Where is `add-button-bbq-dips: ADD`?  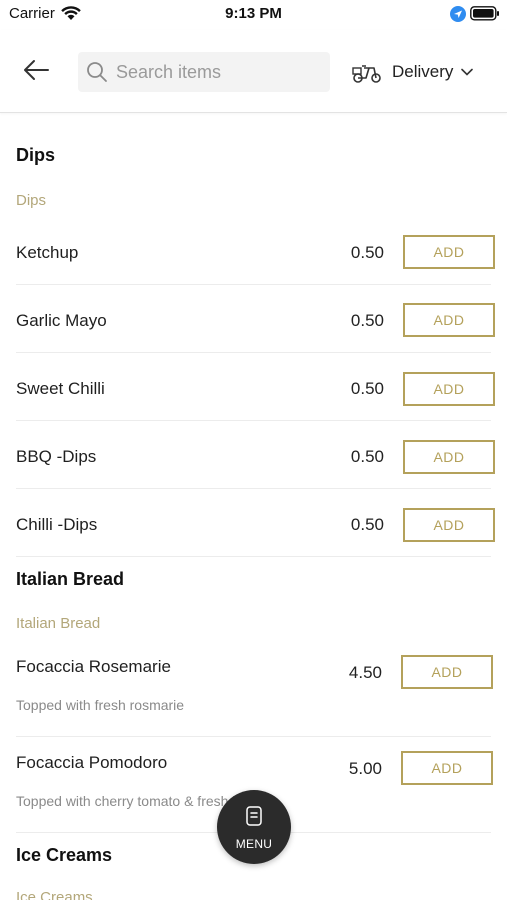 add-button-bbq-dips: ADD is located at coordinates (449, 457).